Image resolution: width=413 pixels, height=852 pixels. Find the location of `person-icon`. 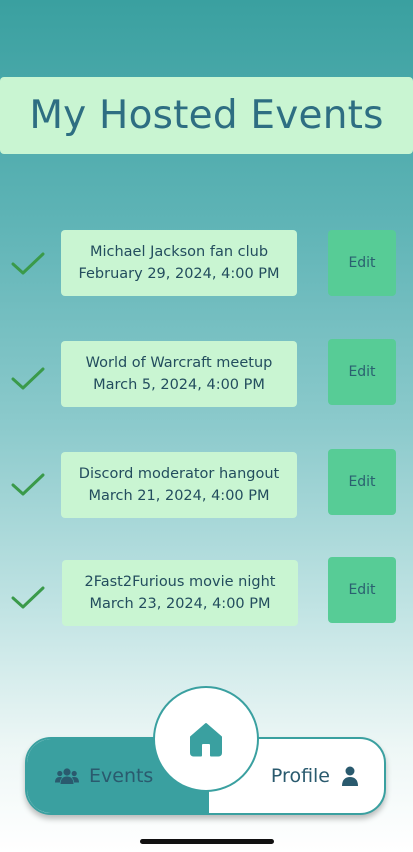

person-icon is located at coordinates (350, 776).